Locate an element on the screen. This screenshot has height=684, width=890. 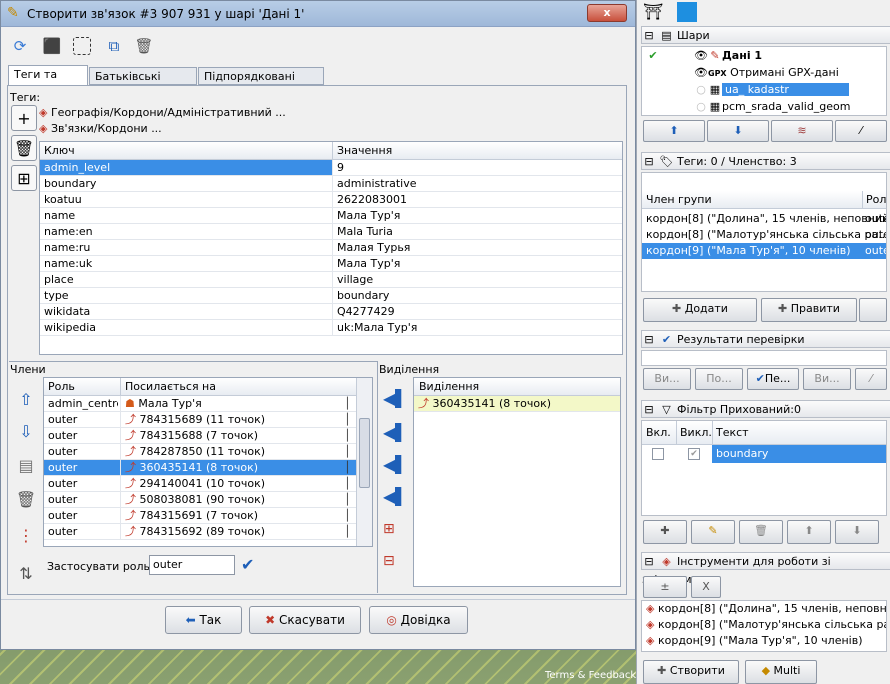
toolbar-icon: ⛩ is located at coordinates (653, 11).